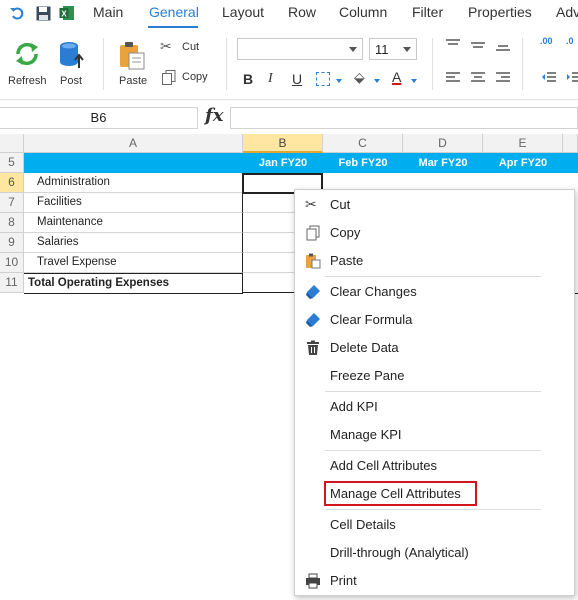 The width and height of the screenshot is (578, 600). Describe the element at coordinates (354, 406) in the screenshot. I see `menu-item-label: Add KPI` at that location.